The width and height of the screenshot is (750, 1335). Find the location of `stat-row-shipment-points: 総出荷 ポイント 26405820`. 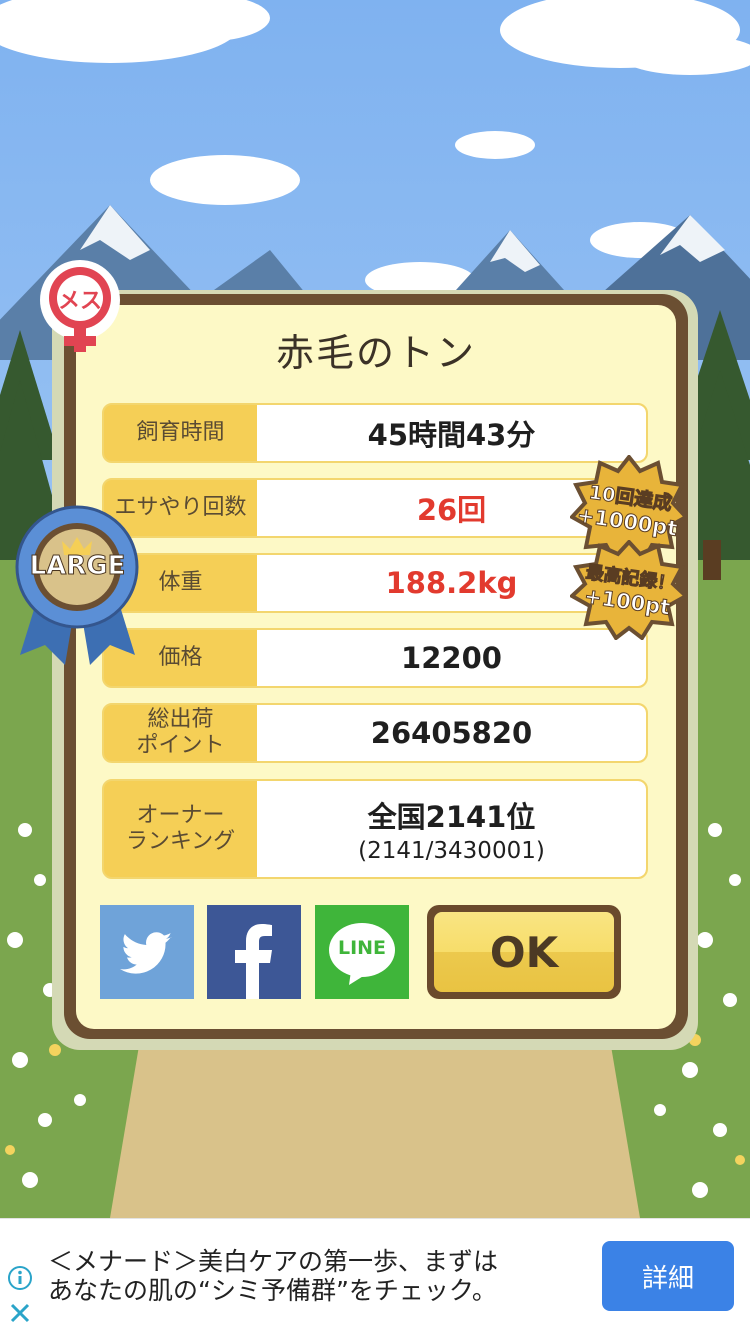

stat-row-shipment-points: 総出荷 ポイント 26405820 is located at coordinates (375, 733).